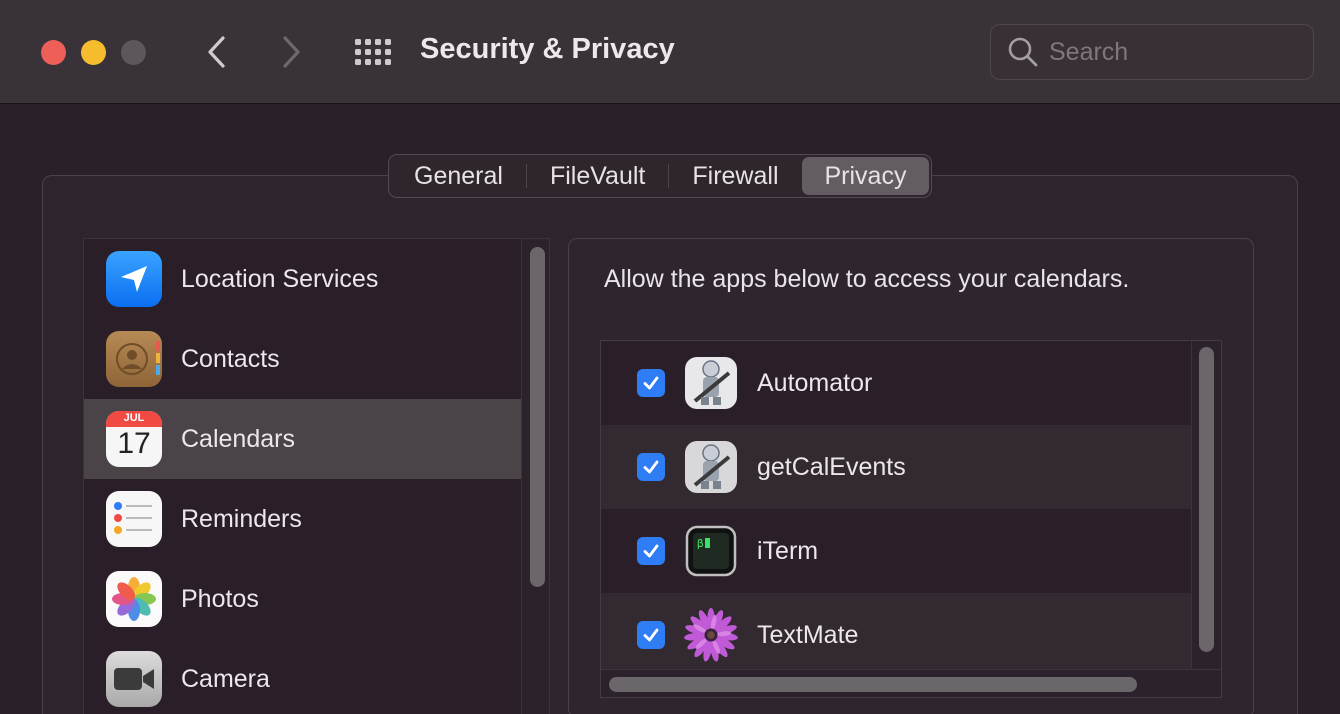 Image resolution: width=1340 pixels, height=714 pixels. What do you see at coordinates (537, 417) in the screenshot?
I see `sidebar-scroll-thumb` at bounding box center [537, 417].